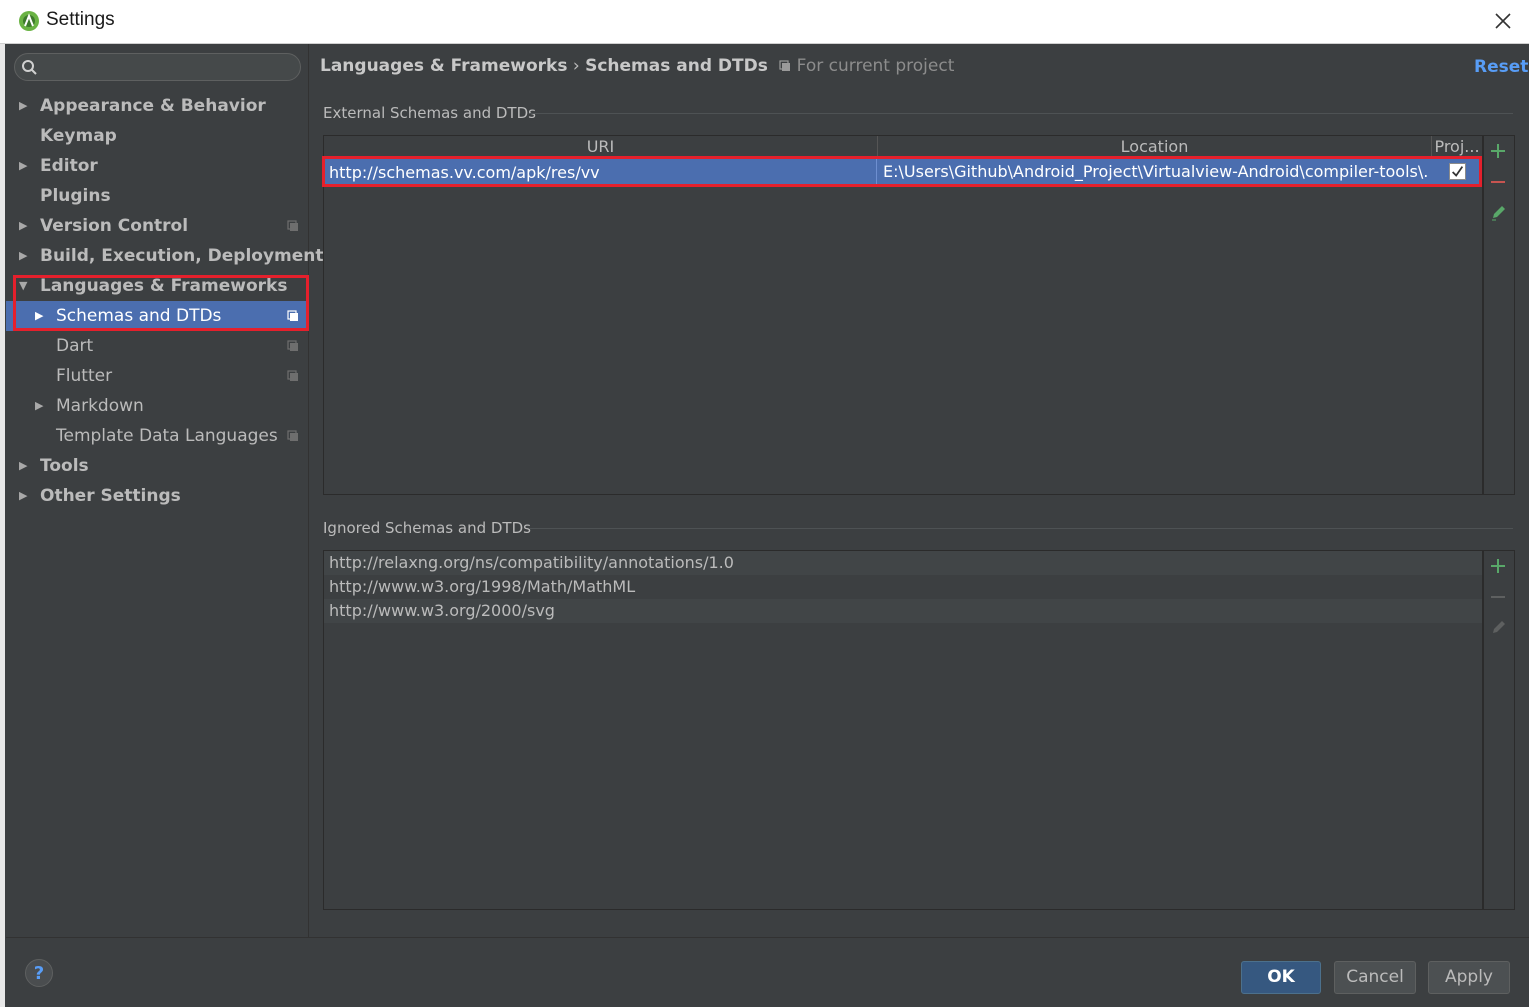  I want to click on sidebar-item: ▶ Appearance & Behavior, so click(157, 106).